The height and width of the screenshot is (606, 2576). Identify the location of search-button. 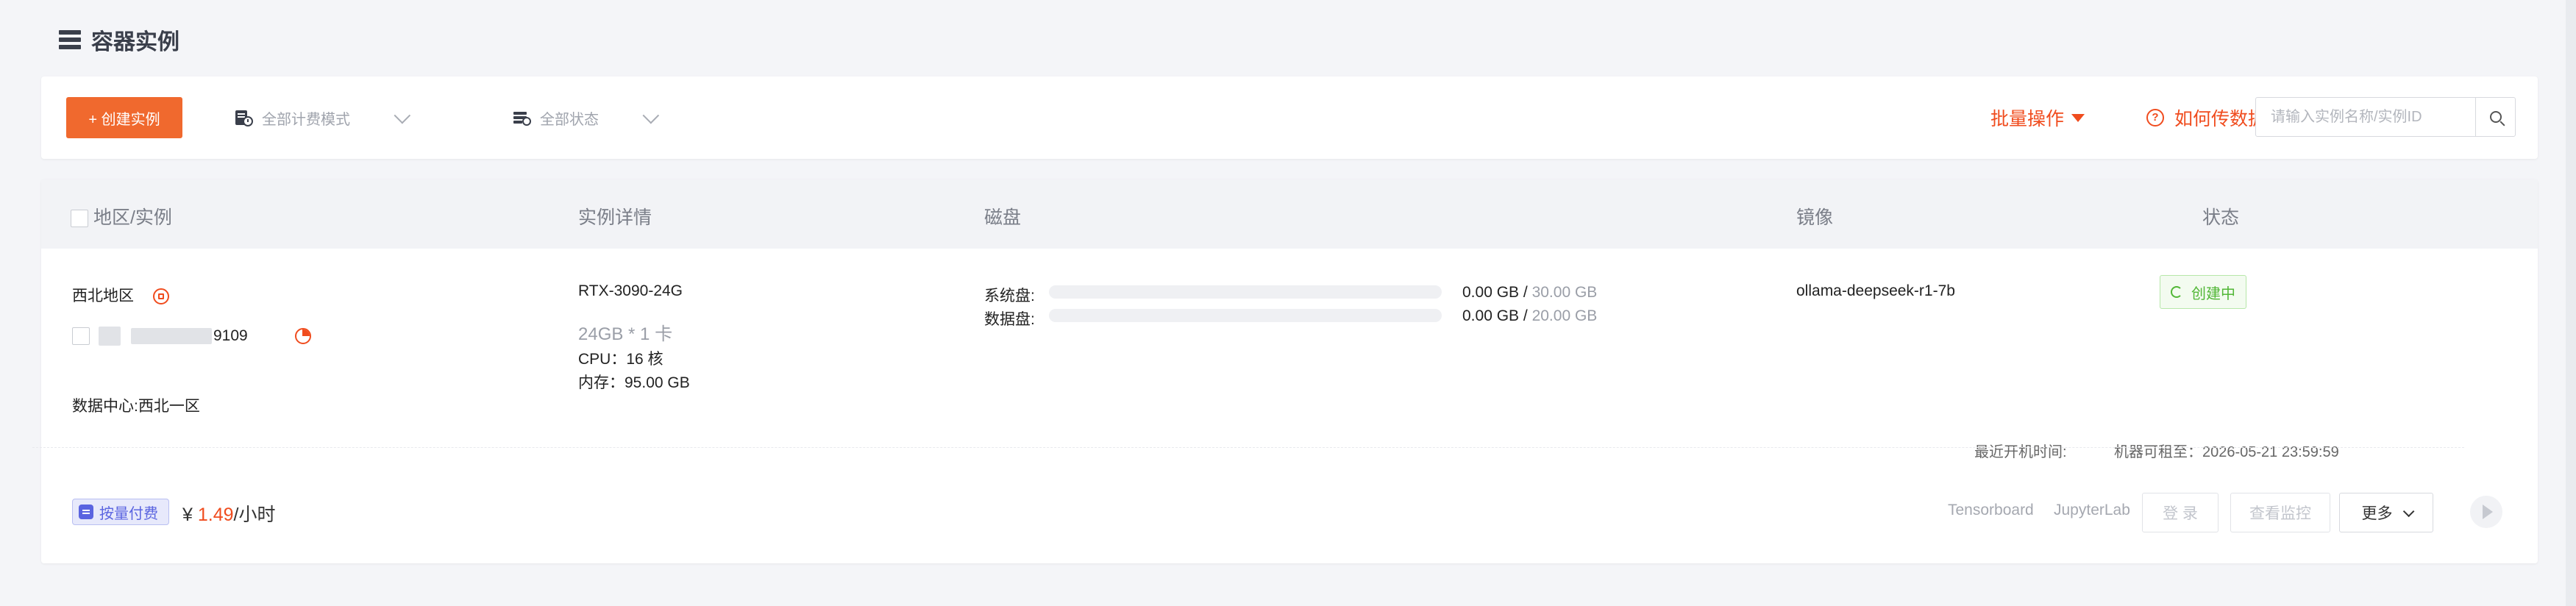
(2495, 117).